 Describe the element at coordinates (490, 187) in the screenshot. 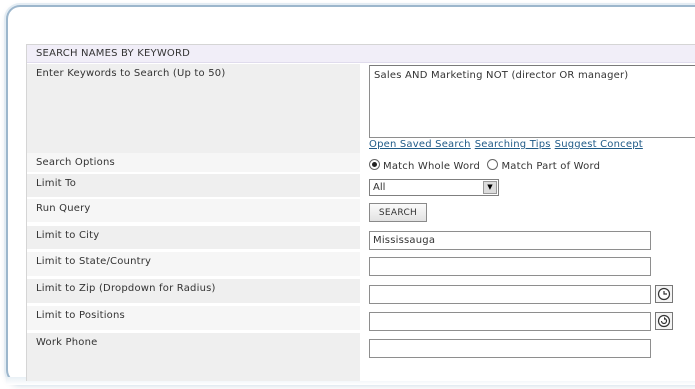

I see `chevron-down-icon: ▼` at that location.